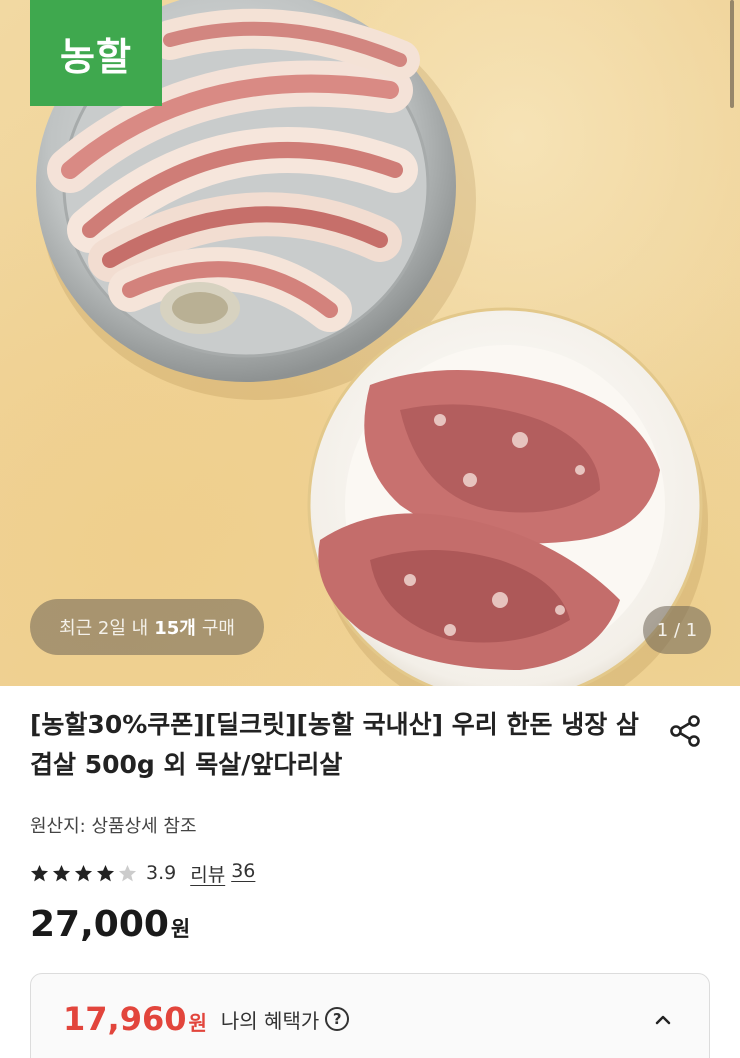 This screenshot has height=1058, width=740. Describe the element at coordinates (270, 1020) in the screenshot. I see `benefit-label: 나의 혜택가` at that location.